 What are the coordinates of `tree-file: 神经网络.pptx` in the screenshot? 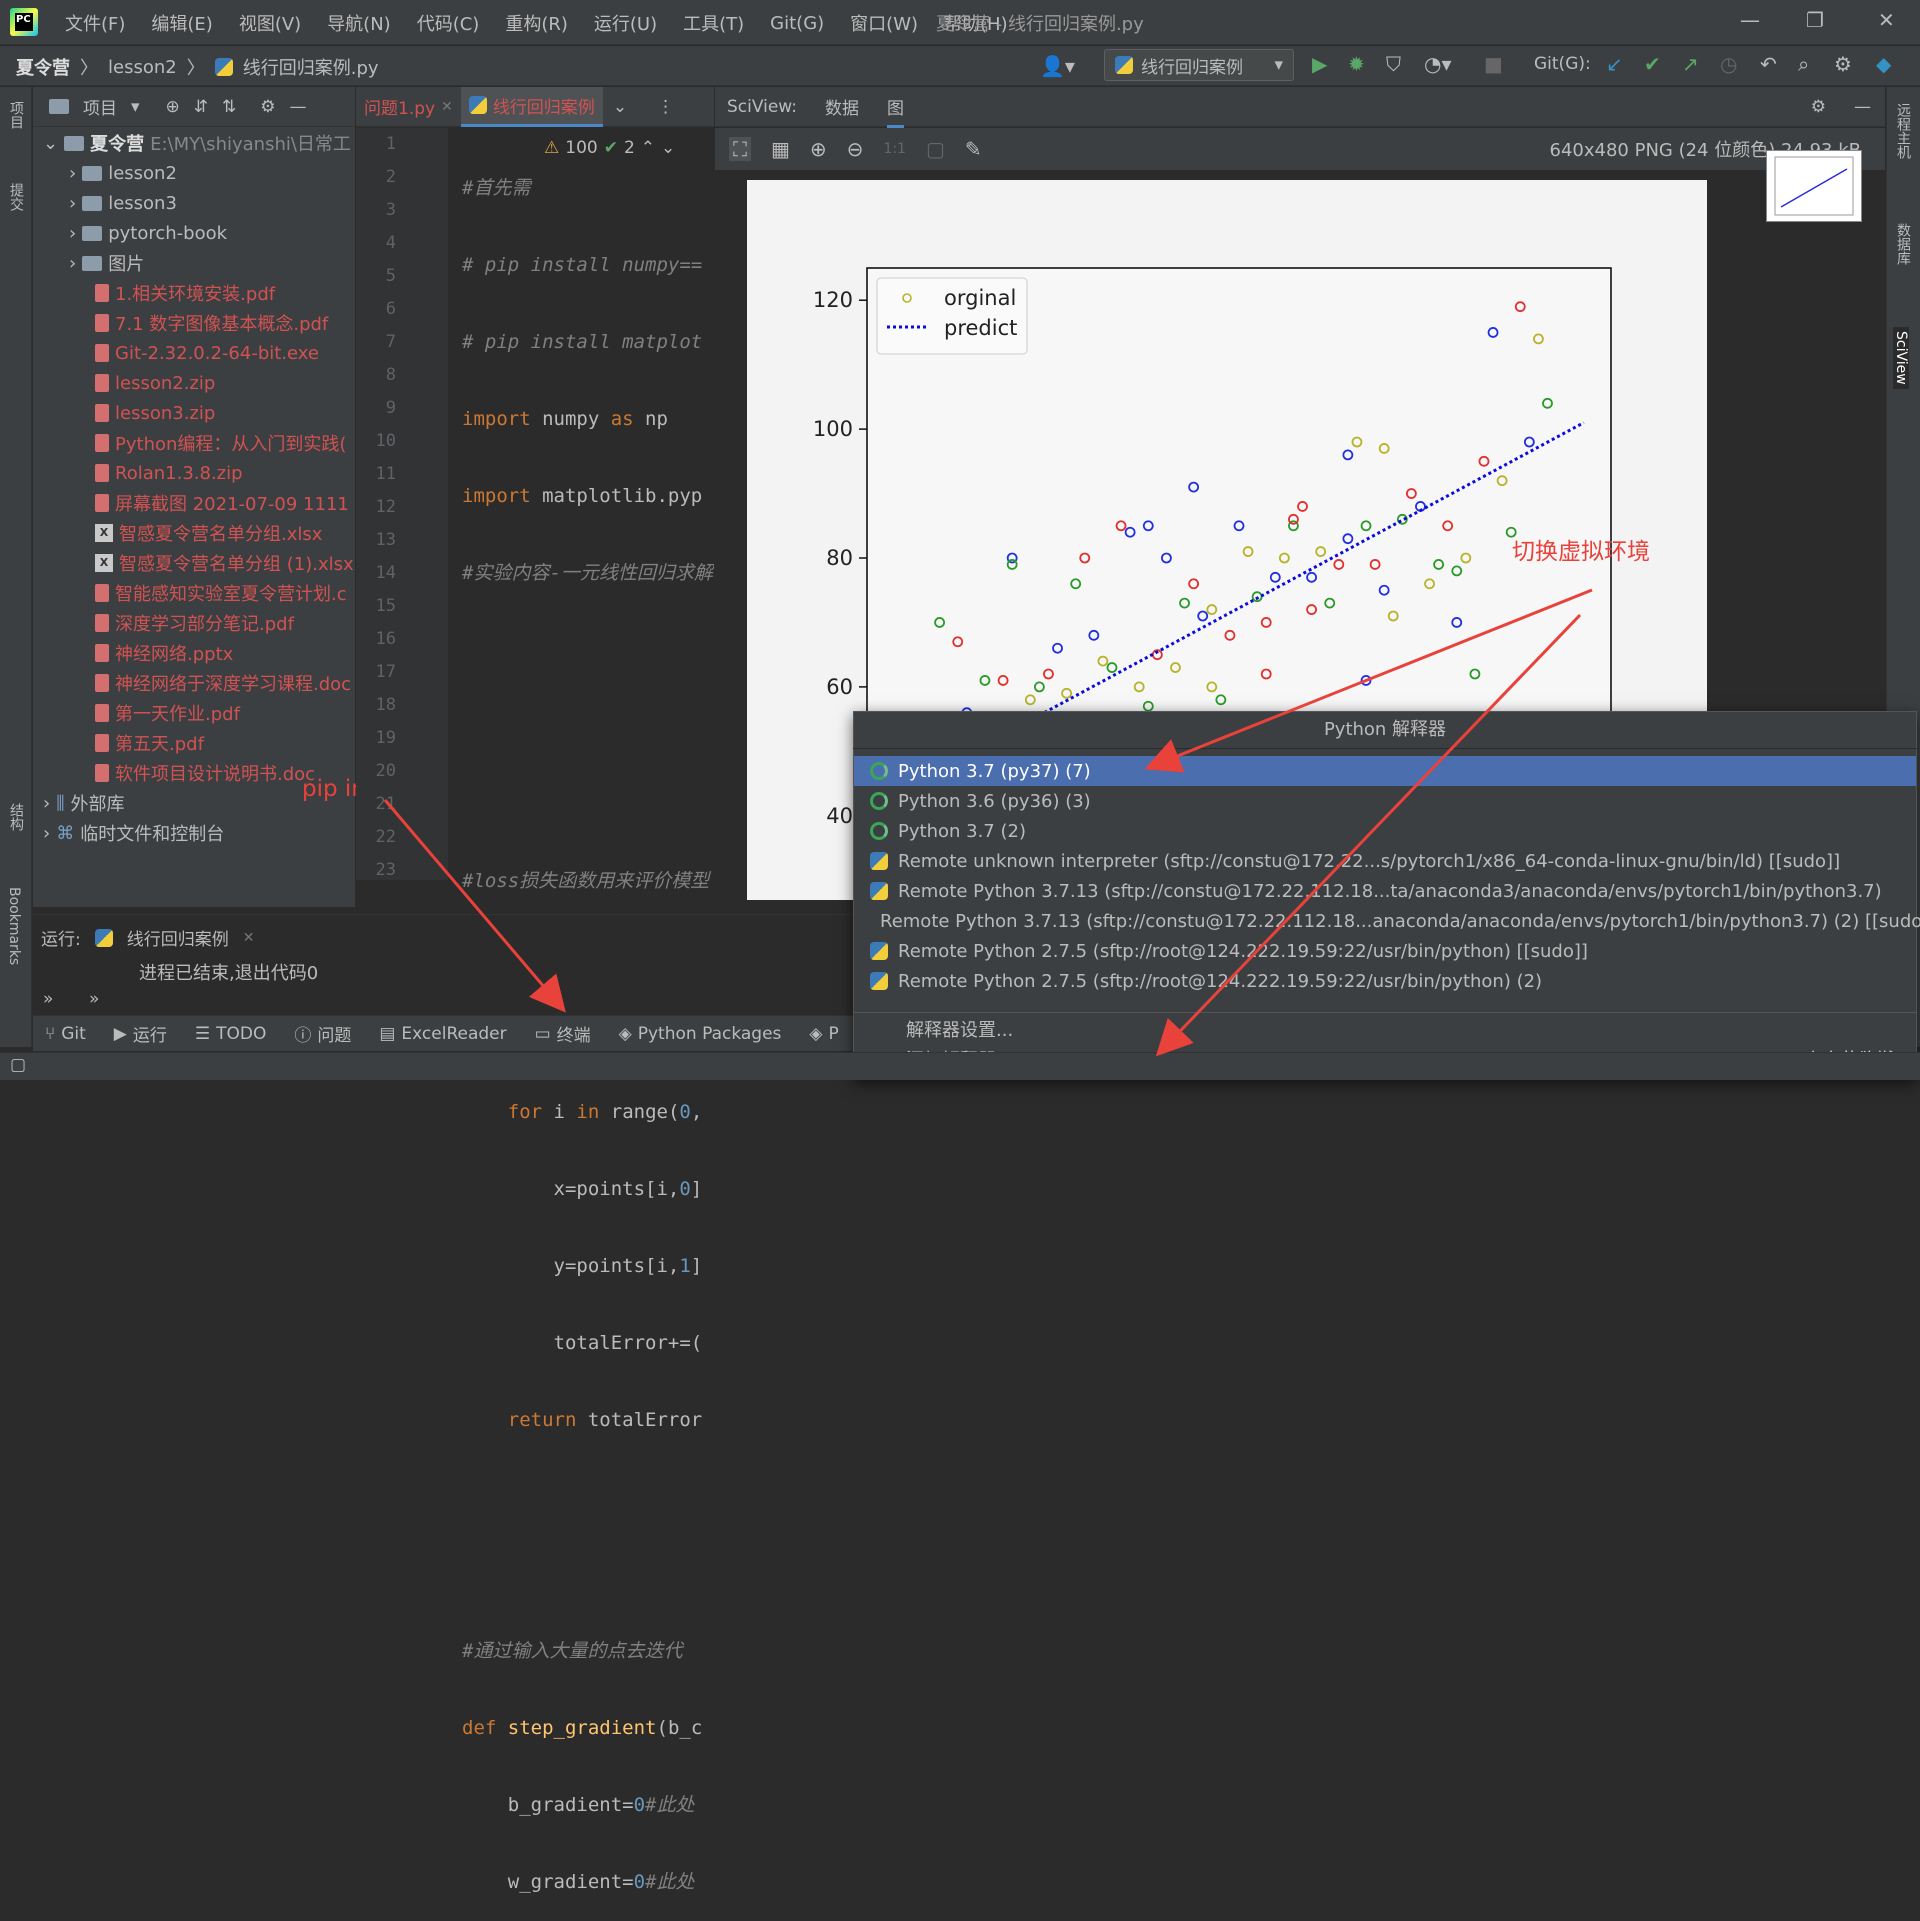 It's located at (194, 653).